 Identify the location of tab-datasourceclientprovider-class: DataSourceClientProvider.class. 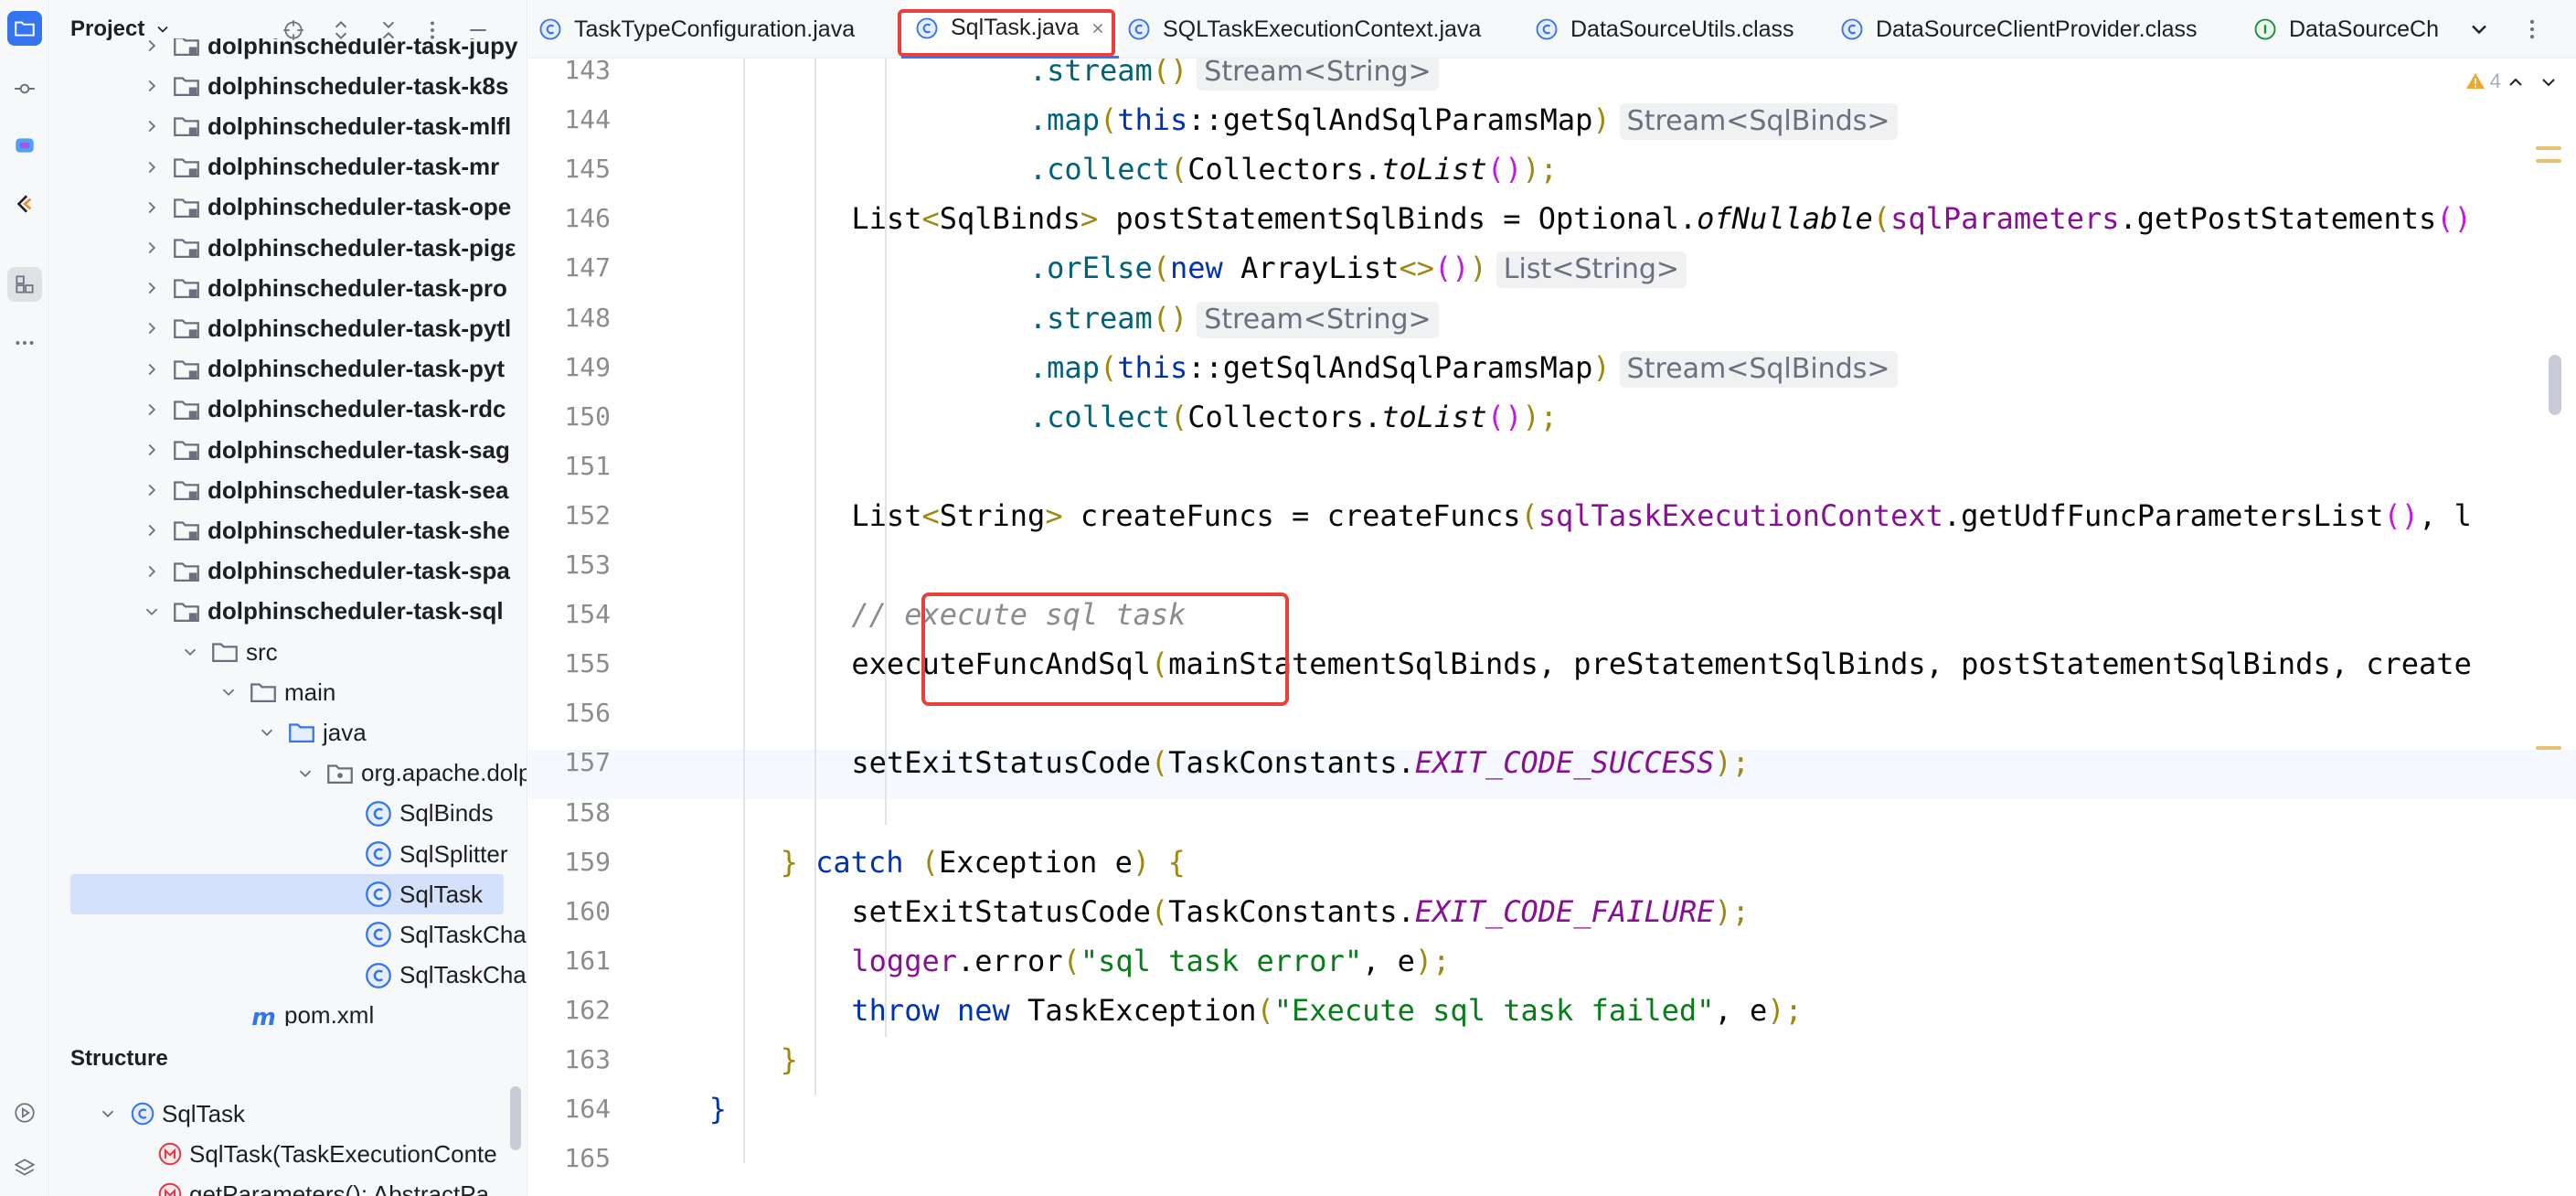
(2019, 29).